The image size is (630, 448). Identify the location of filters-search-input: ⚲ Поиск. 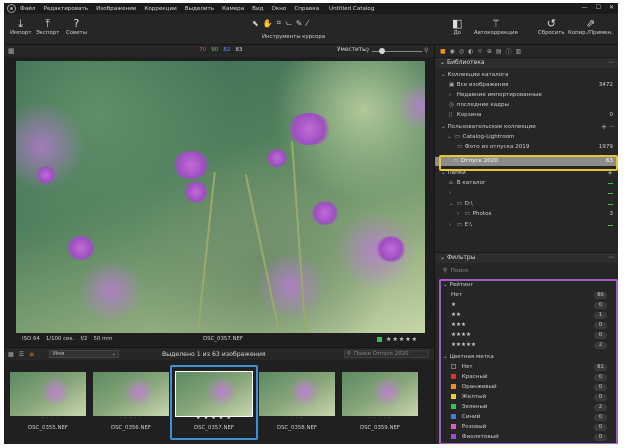
(526, 271).